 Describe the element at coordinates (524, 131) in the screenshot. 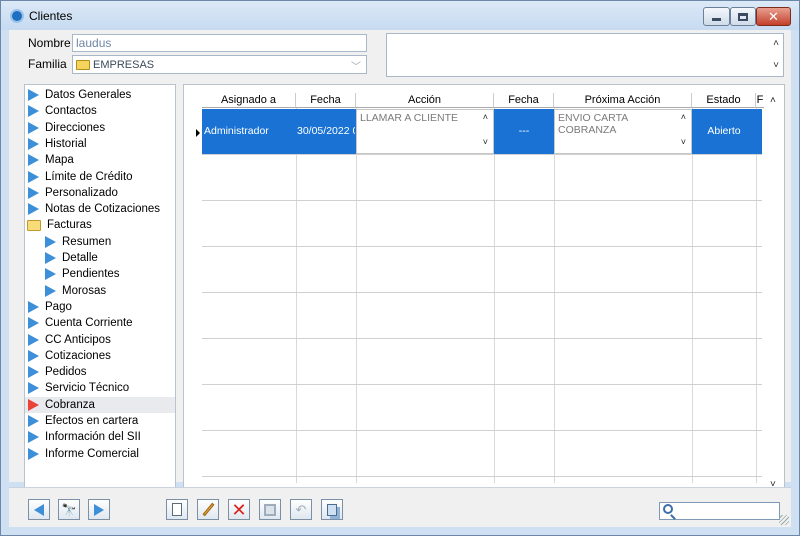

I see `cell-fecha-2: ---` at that location.